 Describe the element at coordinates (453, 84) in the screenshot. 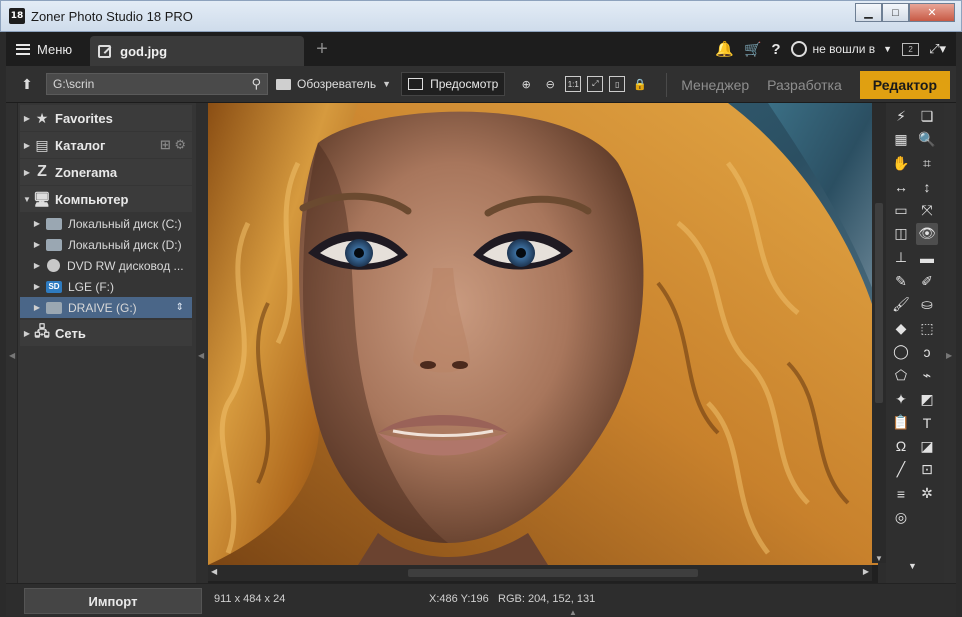

I see `preview-button: Предосмотр` at that location.